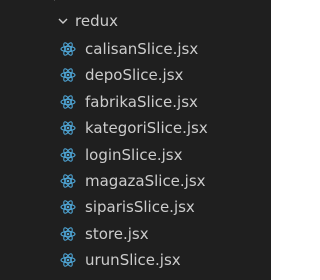 This screenshot has width=320, height=280. I want to click on file-item: loginSlice.jsx, so click(135, 155).